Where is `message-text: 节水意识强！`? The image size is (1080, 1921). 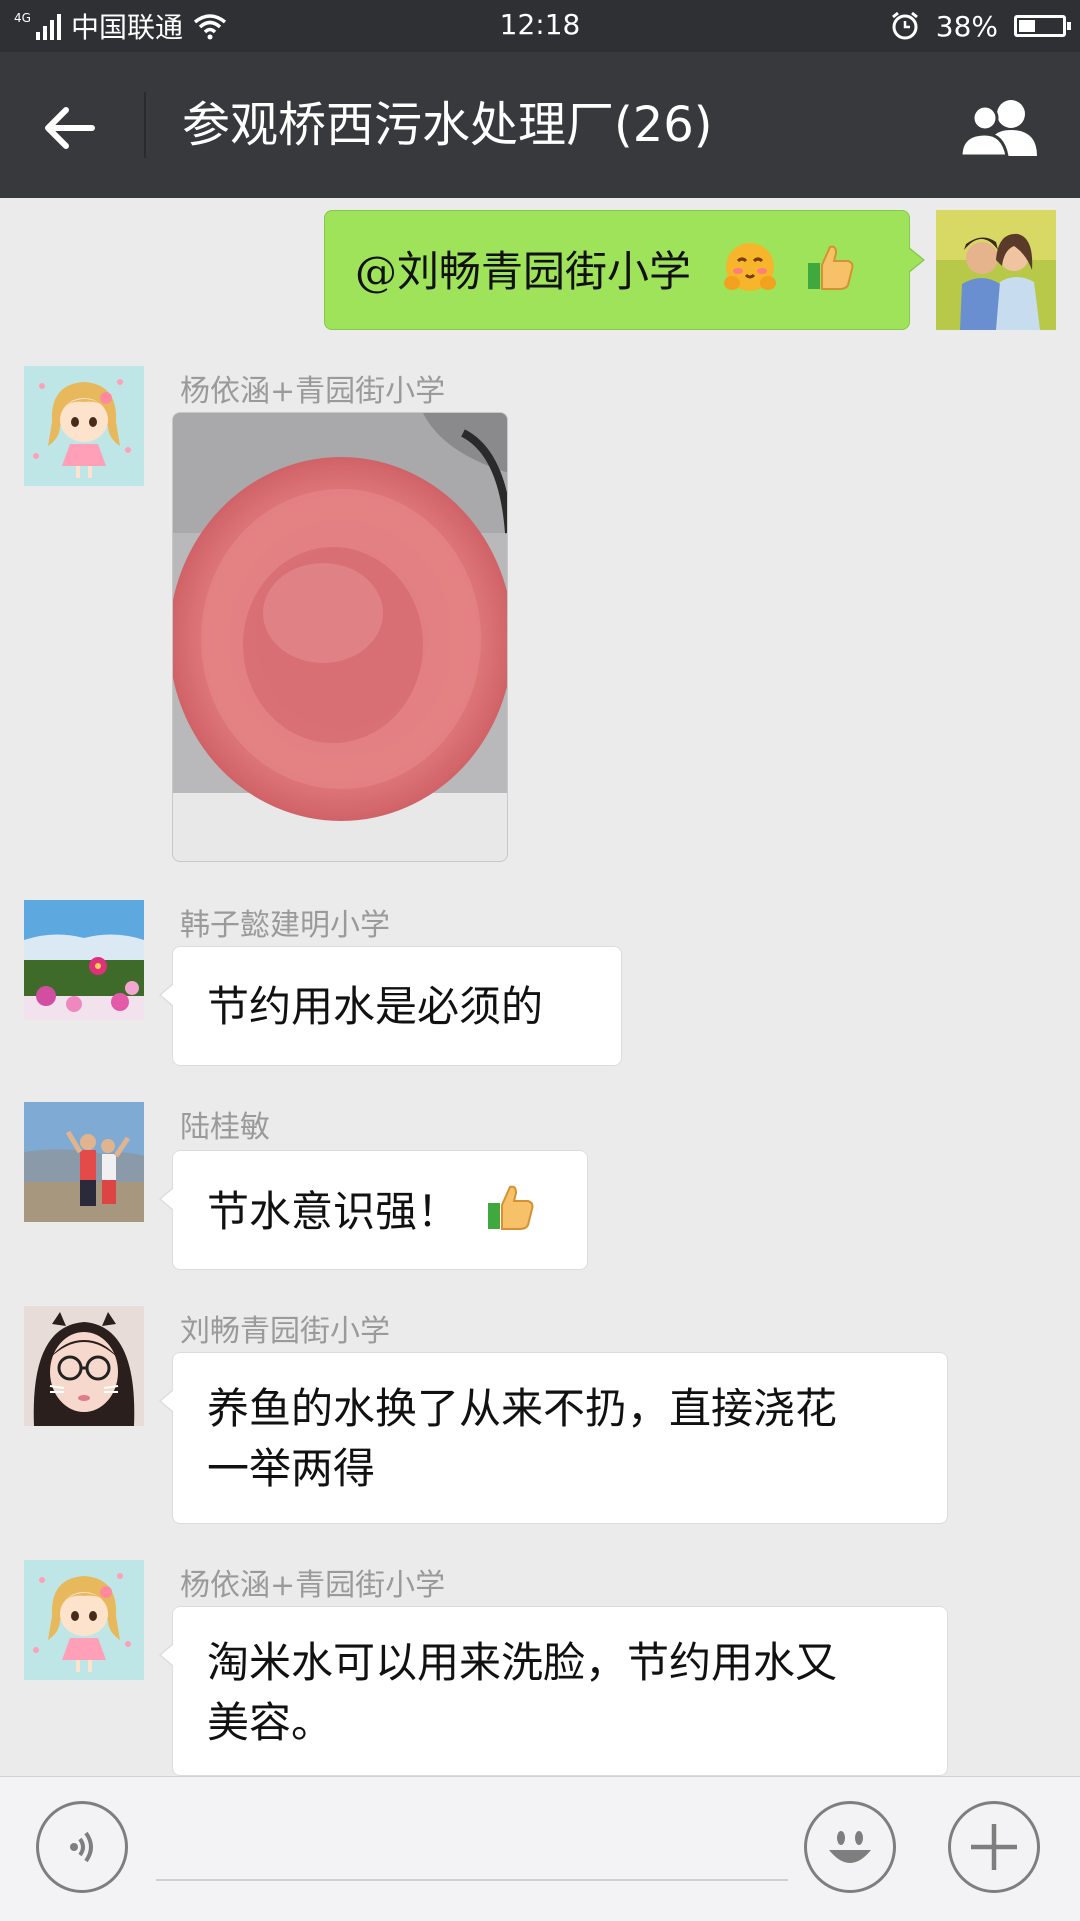
message-text: 节水意识强！ is located at coordinates (333, 1211).